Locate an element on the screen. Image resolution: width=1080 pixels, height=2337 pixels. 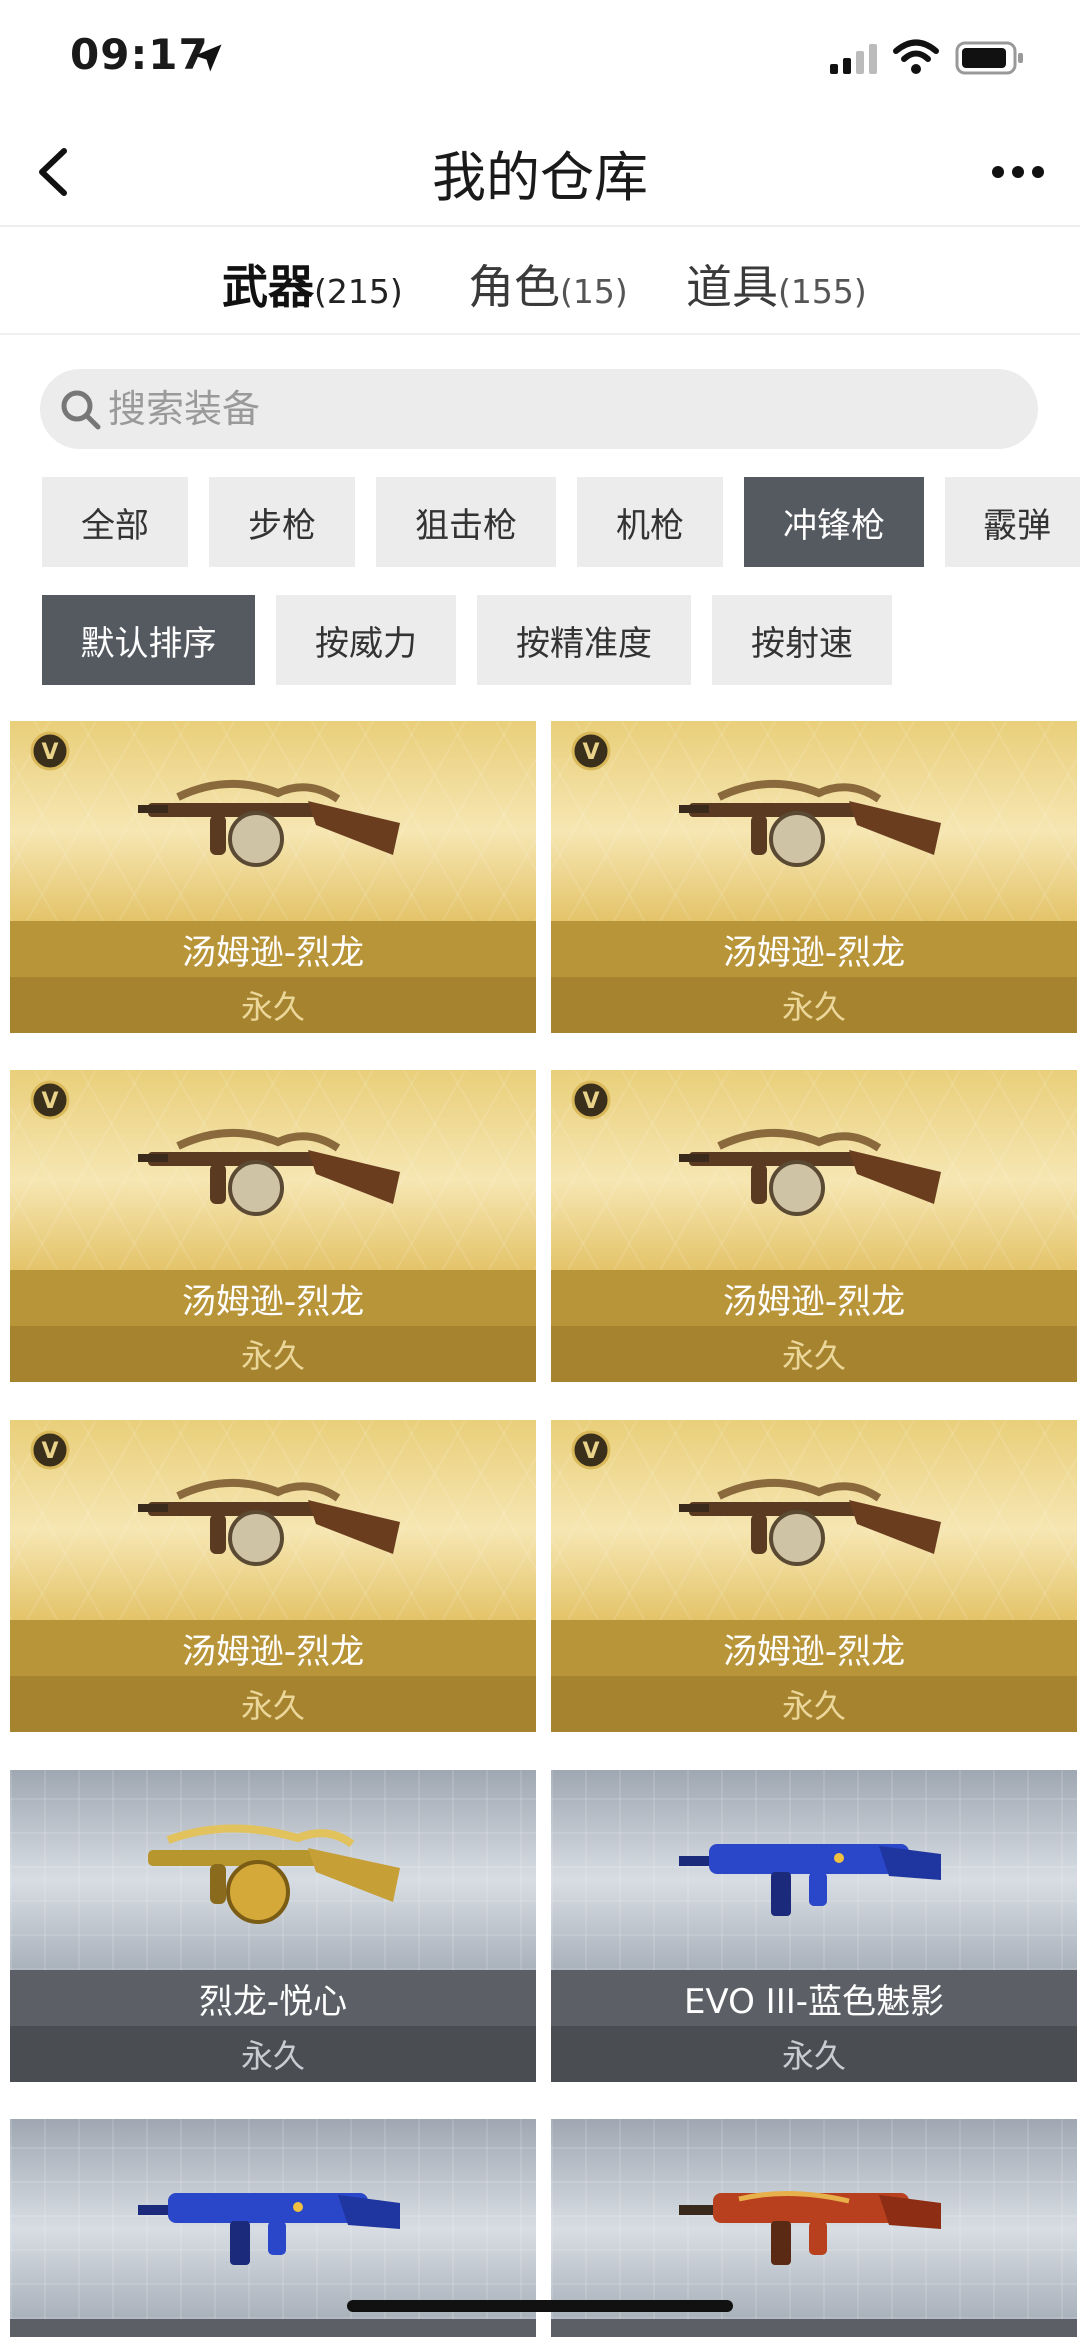
sort-chip-accuracy: 按精准度 is located at coordinates (584, 640).